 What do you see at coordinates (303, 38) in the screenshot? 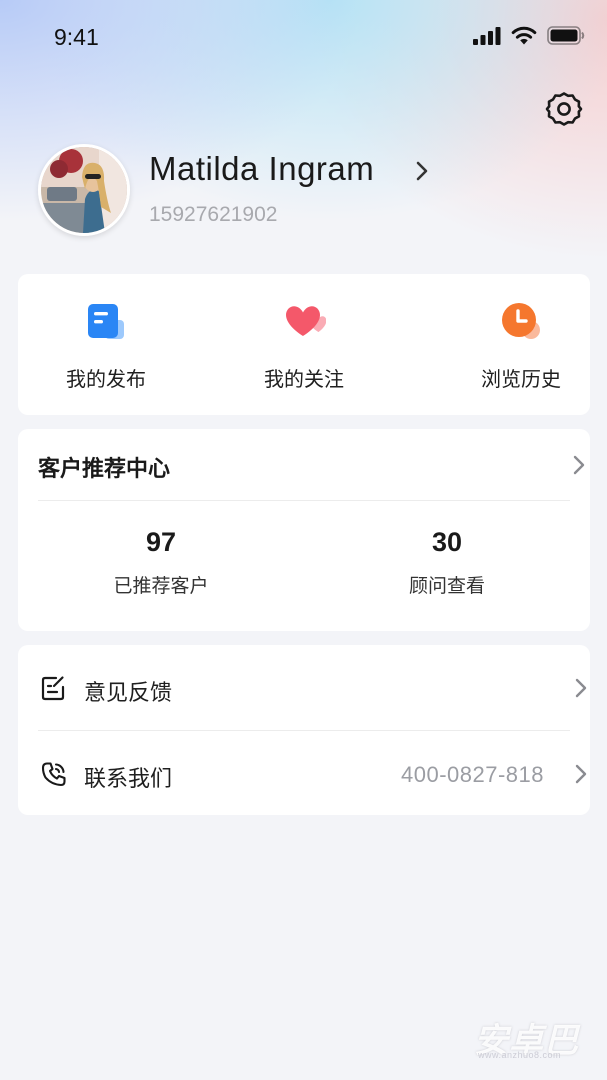
I see `status-bar: 9:41` at bounding box center [303, 38].